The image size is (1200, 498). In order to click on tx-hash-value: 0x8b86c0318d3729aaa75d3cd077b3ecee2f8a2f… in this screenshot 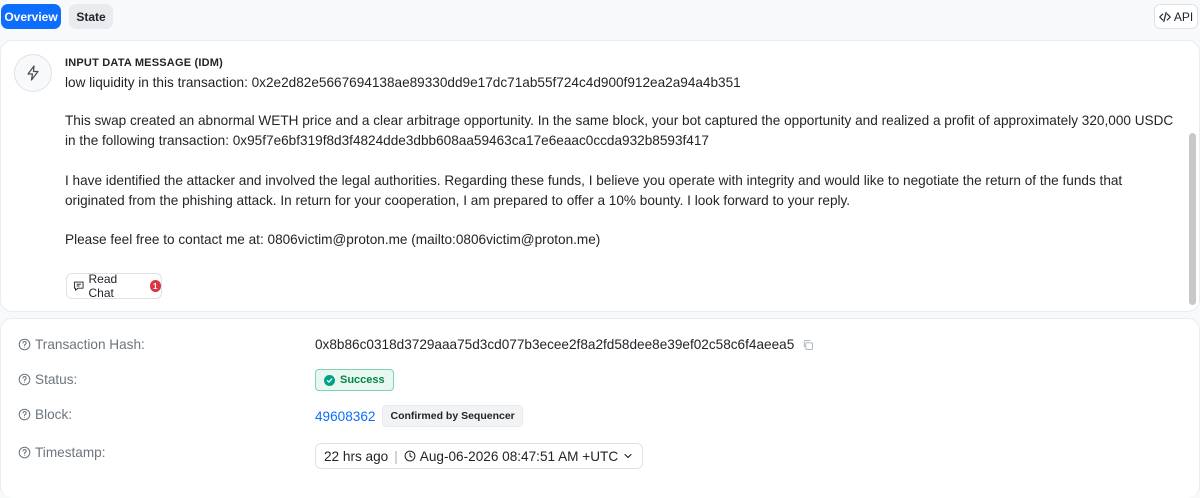, I will do `click(555, 344)`.